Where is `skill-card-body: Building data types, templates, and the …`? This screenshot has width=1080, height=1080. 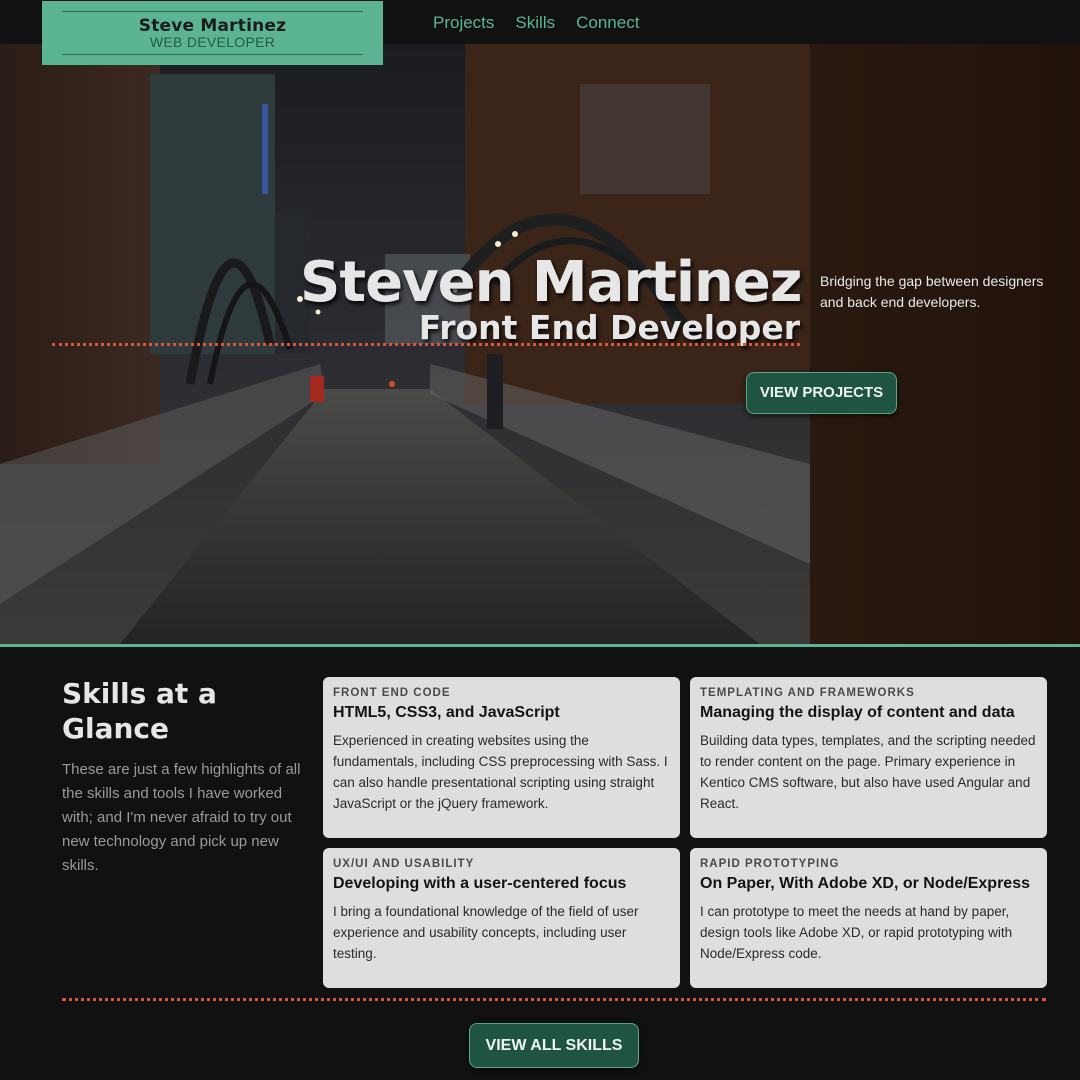 skill-card-body: Building data types, templates, and the … is located at coordinates (868, 772).